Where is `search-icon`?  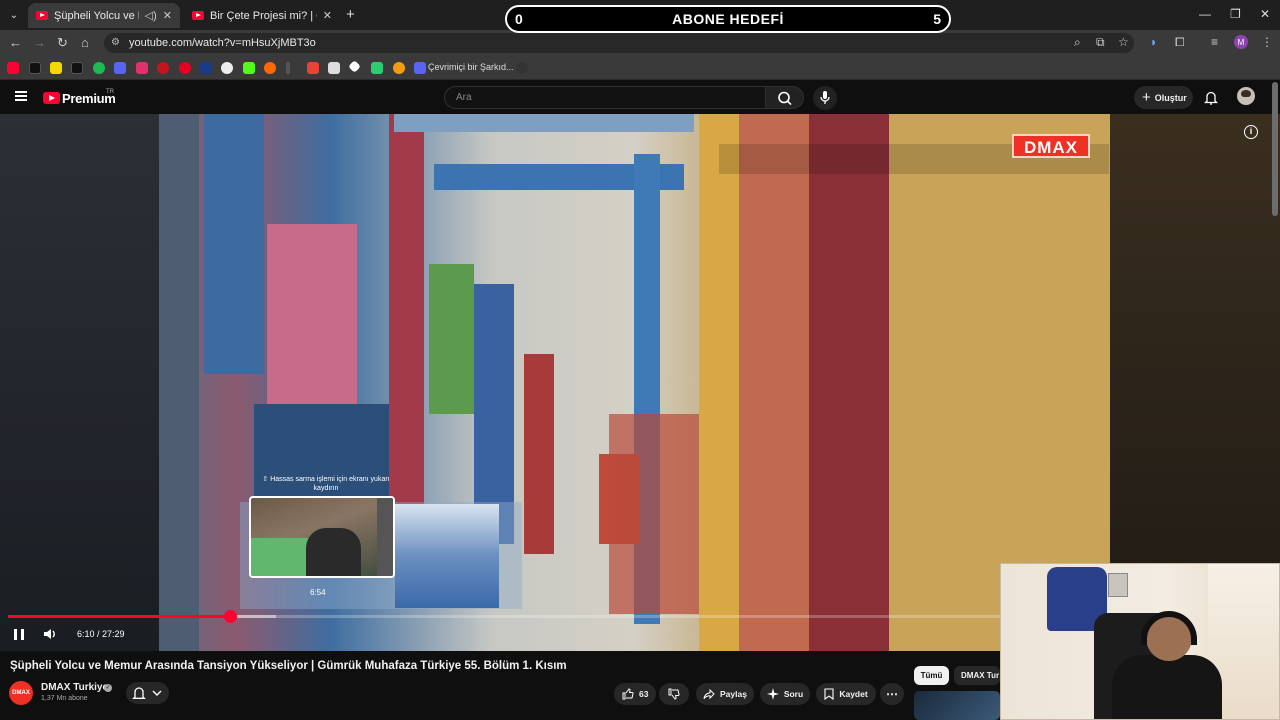
search-icon is located at coordinates (785, 98).